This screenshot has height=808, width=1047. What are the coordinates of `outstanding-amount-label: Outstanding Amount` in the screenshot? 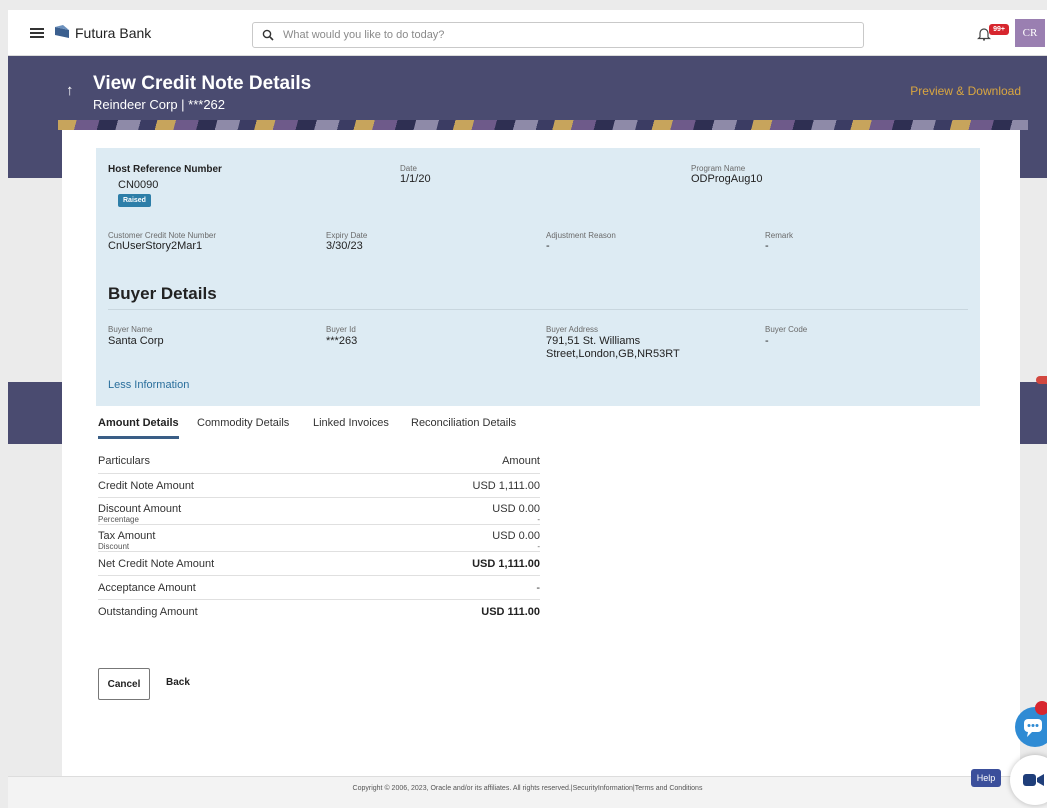 It's located at (148, 612).